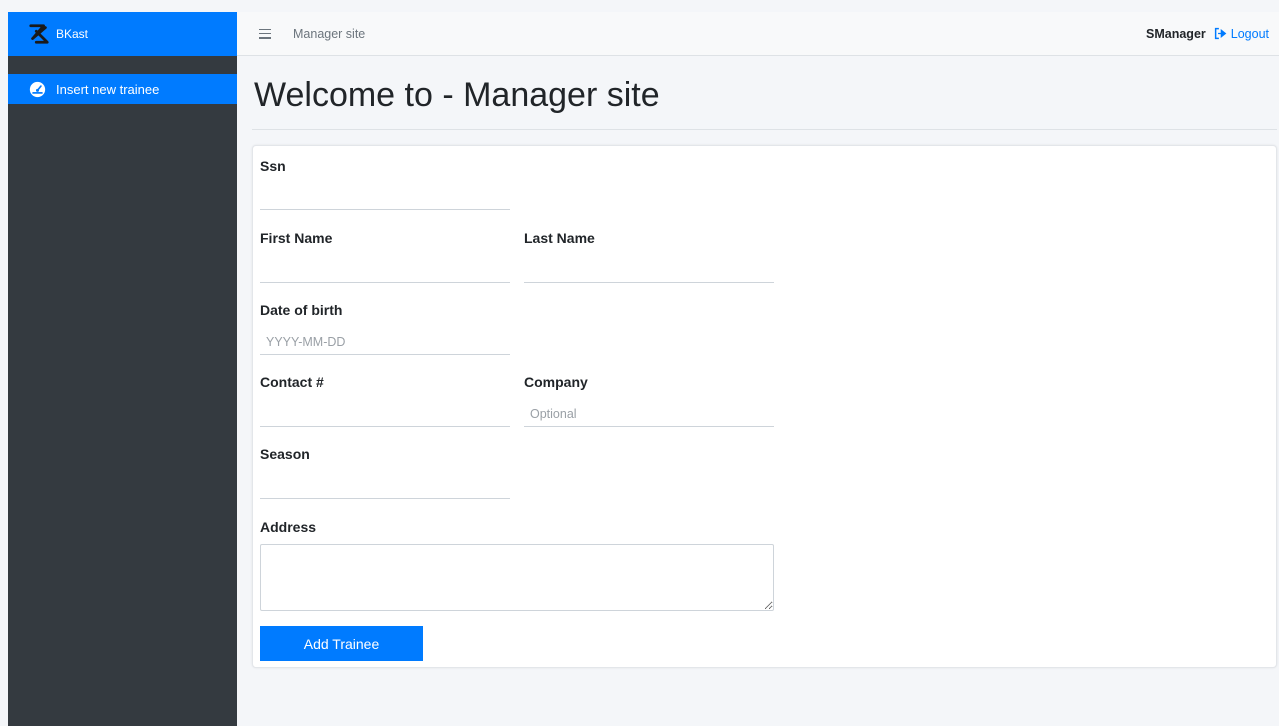 This screenshot has height=726, width=1279. I want to click on company-label: Company, so click(556, 382).